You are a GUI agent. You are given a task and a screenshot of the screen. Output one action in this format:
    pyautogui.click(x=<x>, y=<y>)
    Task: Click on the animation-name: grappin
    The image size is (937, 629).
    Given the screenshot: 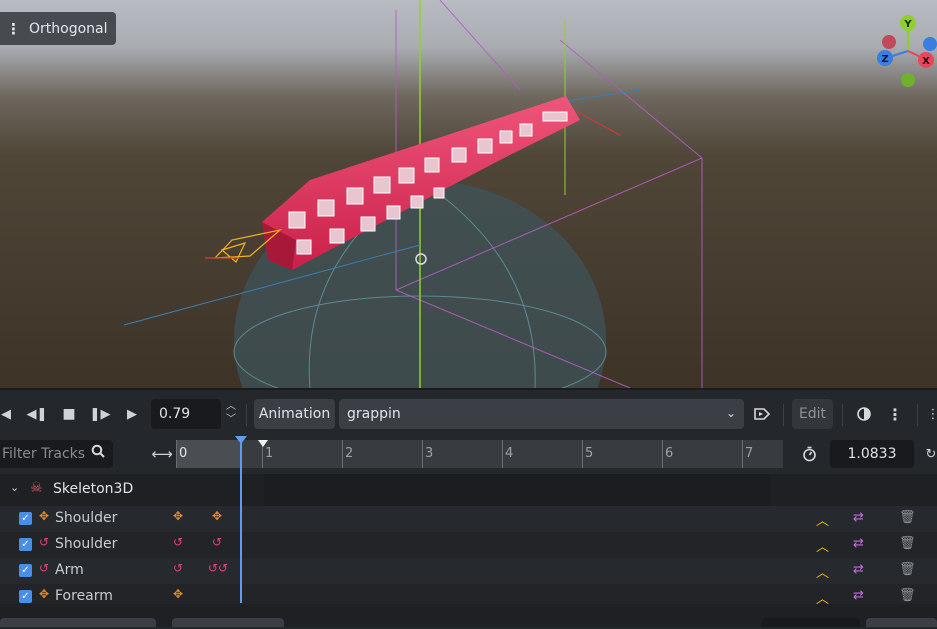 What is the action you would take?
    pyautogui.click(x=374, y=414)
    